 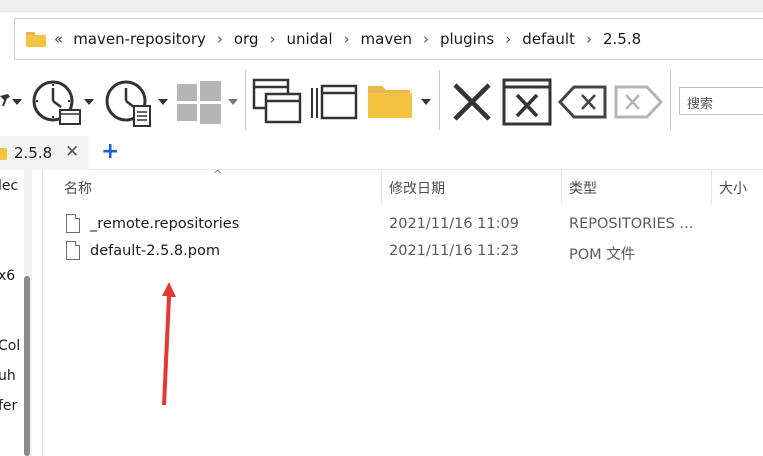 What do you see at coordinates (454, 251) in the screenshot?
I see `file-date: 2021/11/16 11:23` at bounding box center [454, 251].